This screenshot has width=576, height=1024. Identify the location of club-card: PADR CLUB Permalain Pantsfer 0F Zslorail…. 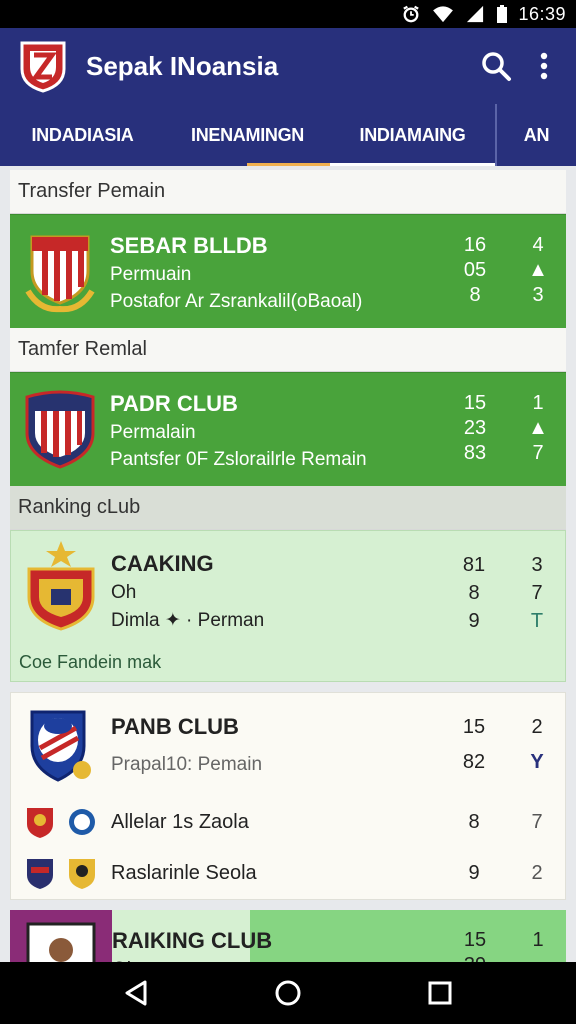
(288, 429).